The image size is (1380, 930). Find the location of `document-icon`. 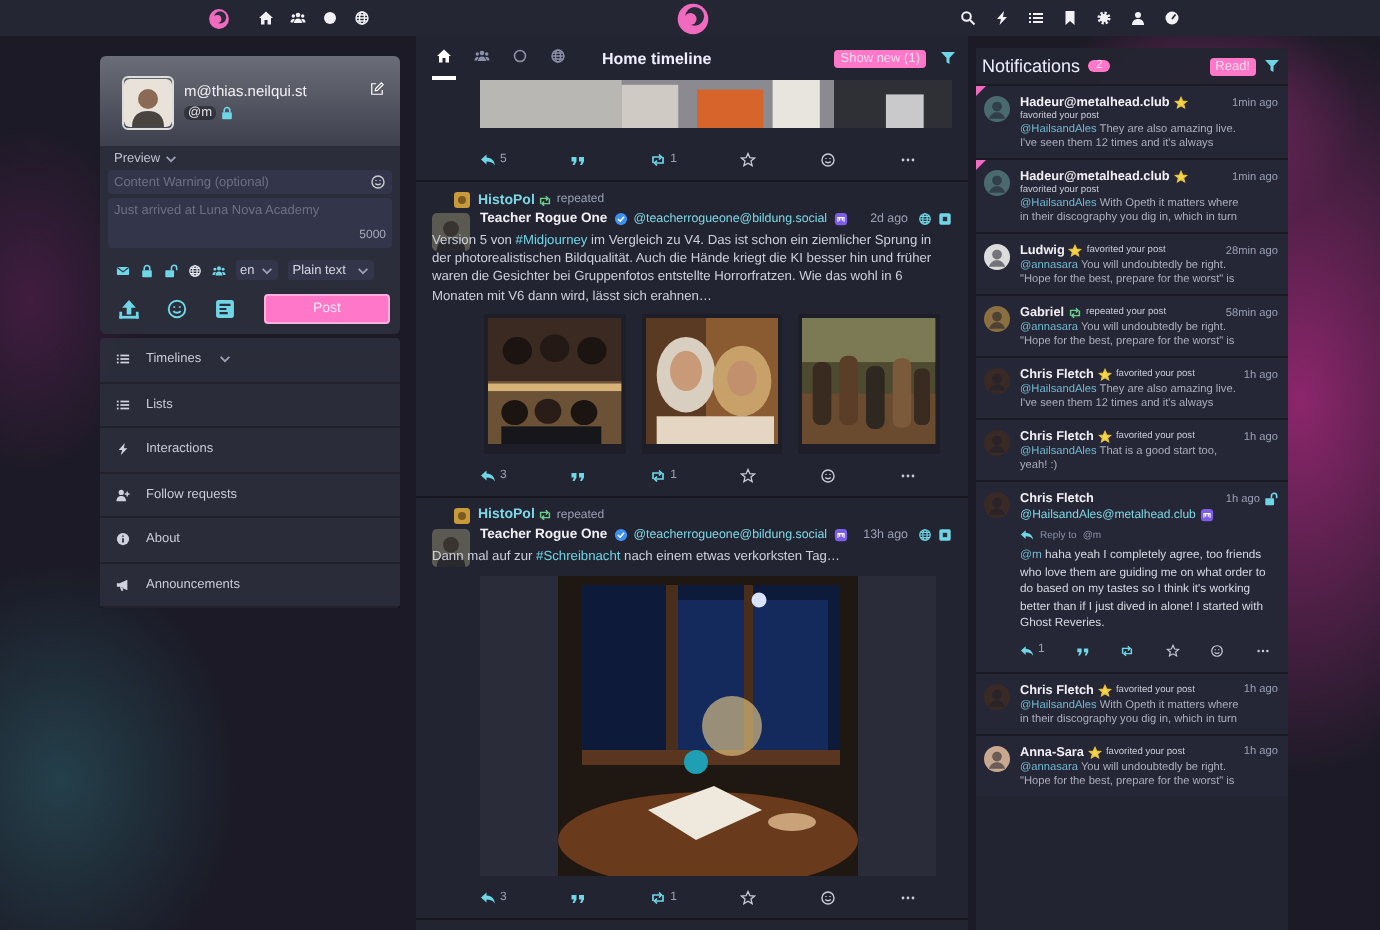

document-icon is located at coordinates (225, 309).